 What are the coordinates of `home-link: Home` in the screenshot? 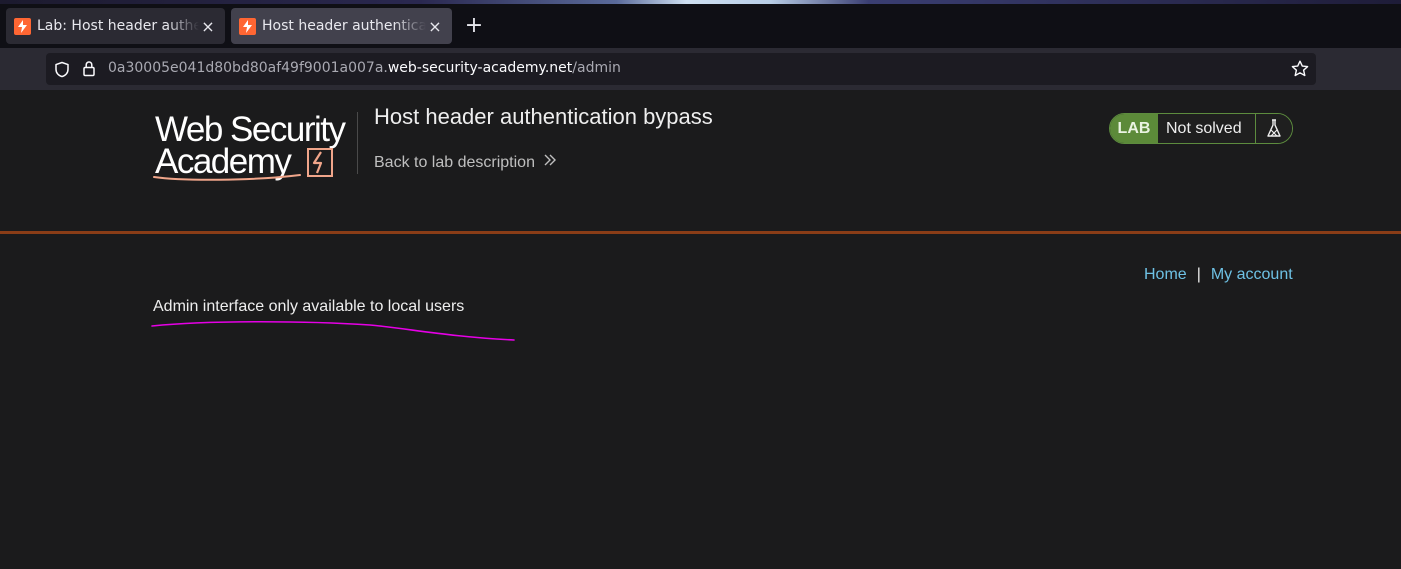 It's located at (1165, 275).